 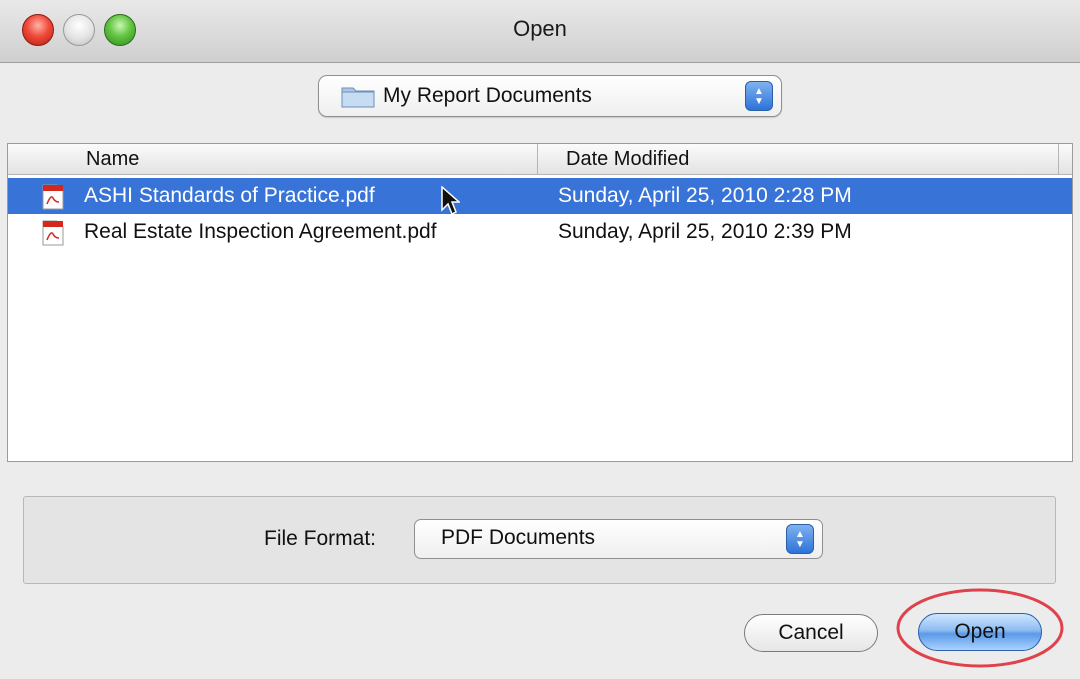 What do you see at coordinates (112, 159) in the screenshot?
I see `column-header-name: Name` at bounding box center [112, 159].